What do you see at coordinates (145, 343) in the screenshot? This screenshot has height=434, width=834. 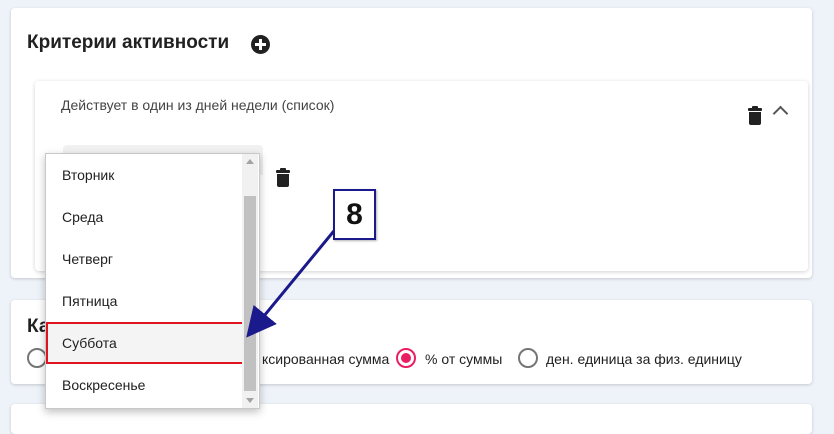 I see `option-saturday: Суббота` at bounding box center [145, 343].